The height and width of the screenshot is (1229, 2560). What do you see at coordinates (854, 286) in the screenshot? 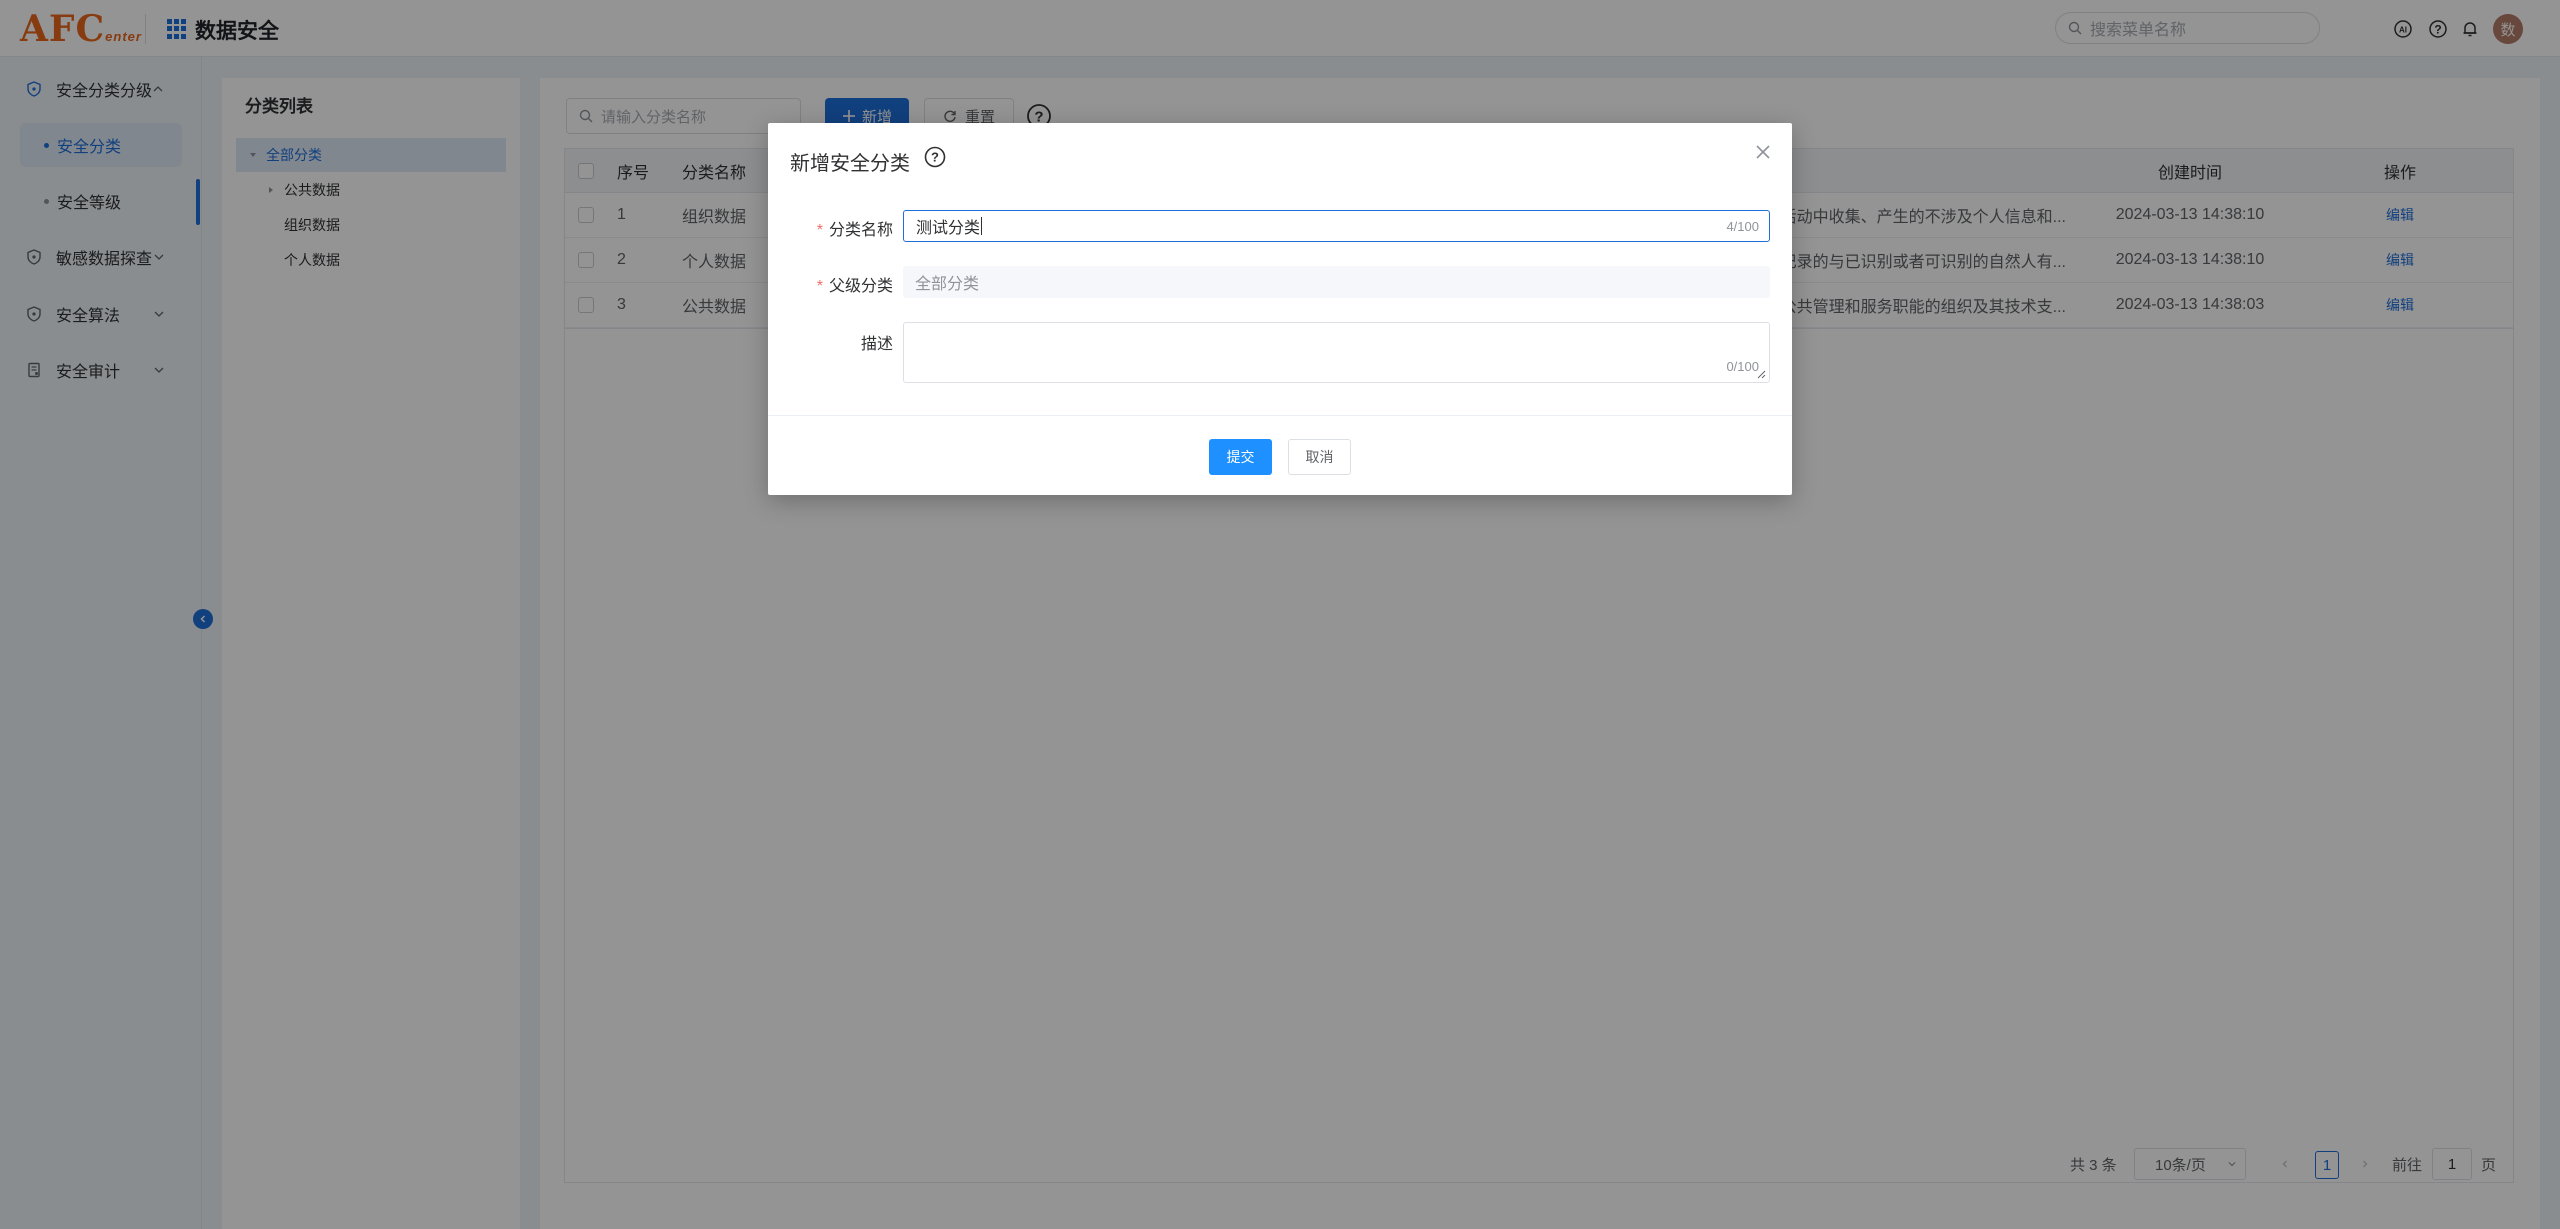
I see `parent-field-label: * 父级分类` at bounding box center [854, 286].